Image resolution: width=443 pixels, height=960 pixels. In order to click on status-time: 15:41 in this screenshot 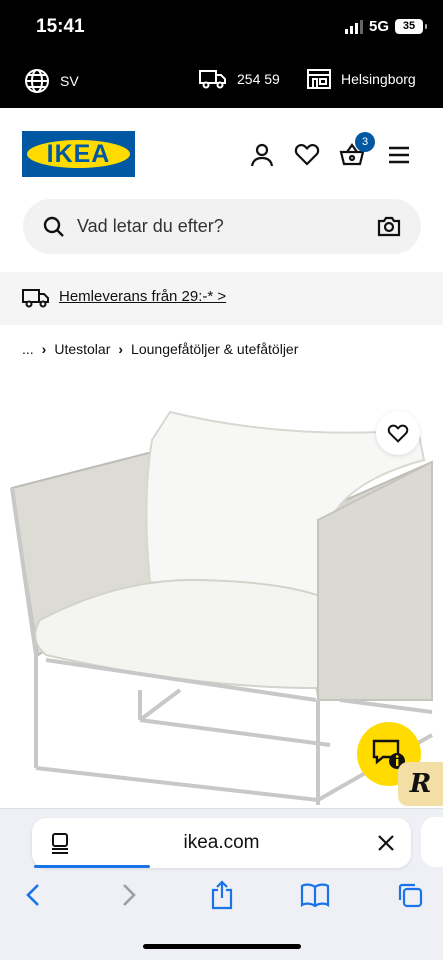, I will do `click(60, 26)`.